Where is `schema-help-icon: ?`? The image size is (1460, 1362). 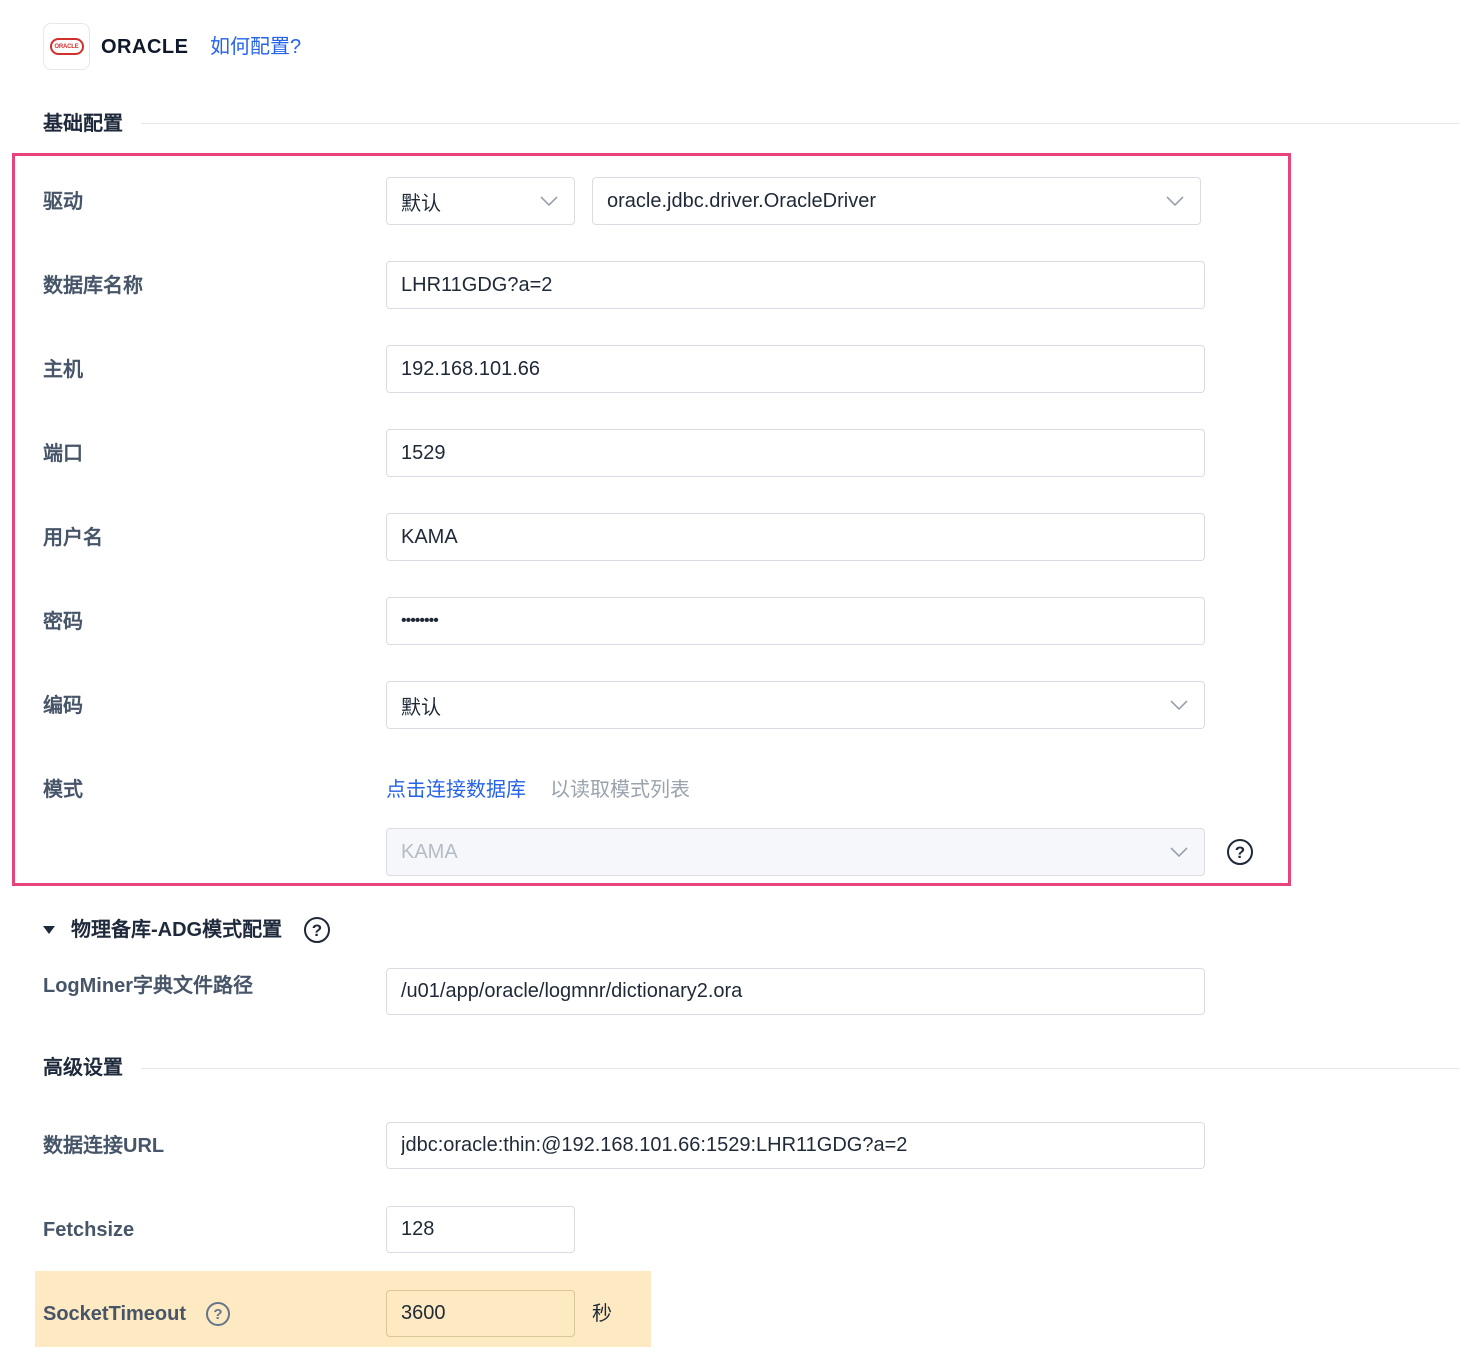 schema-help-icon: ? is located at coordinates (1240, 852).